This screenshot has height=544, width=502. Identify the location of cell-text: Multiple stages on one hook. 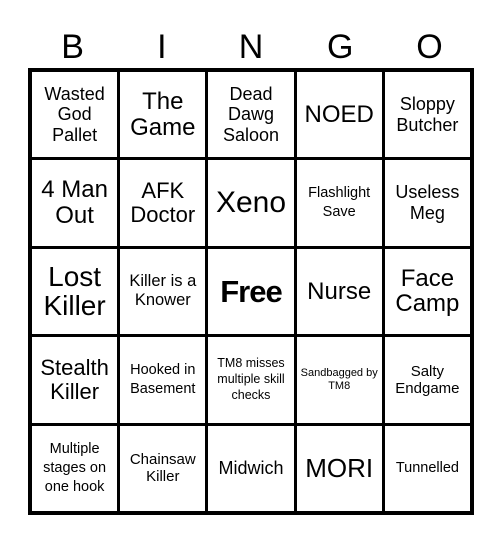
(75, 468).